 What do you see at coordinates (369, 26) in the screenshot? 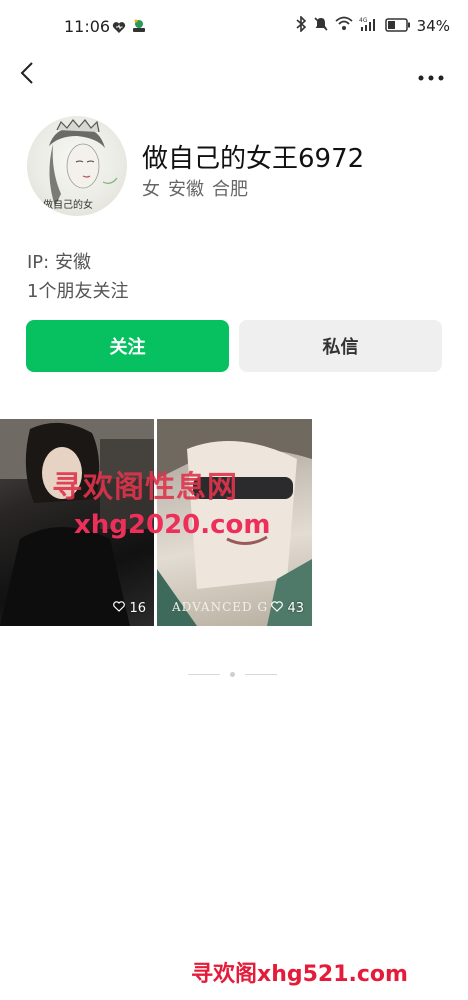
I see `signal-icon: 4G` at bounding box center [369, 26].